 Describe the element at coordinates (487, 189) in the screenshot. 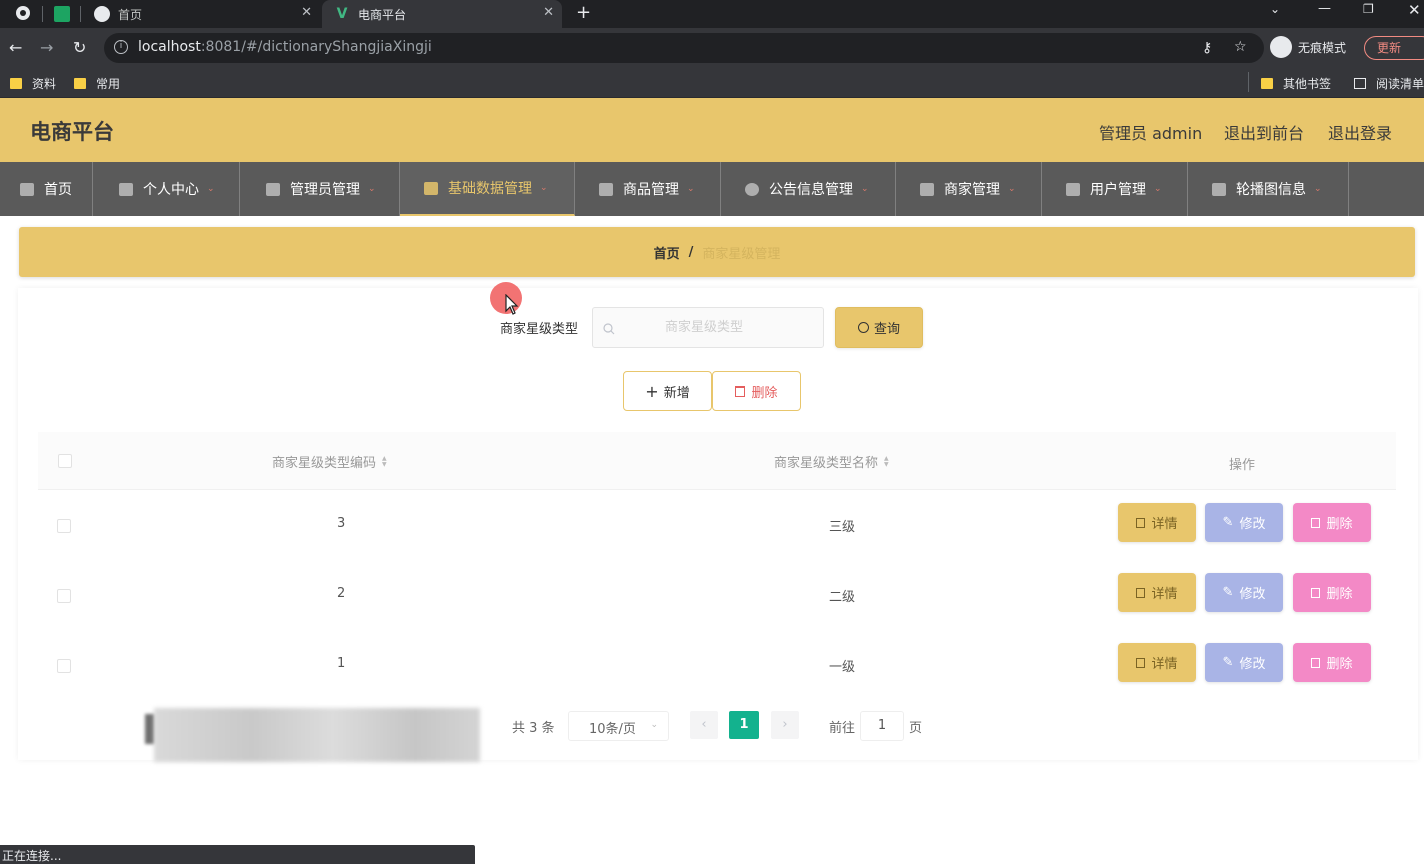

I see `nav-item-basic-data: 基础数据管理 ⌄` at that location.